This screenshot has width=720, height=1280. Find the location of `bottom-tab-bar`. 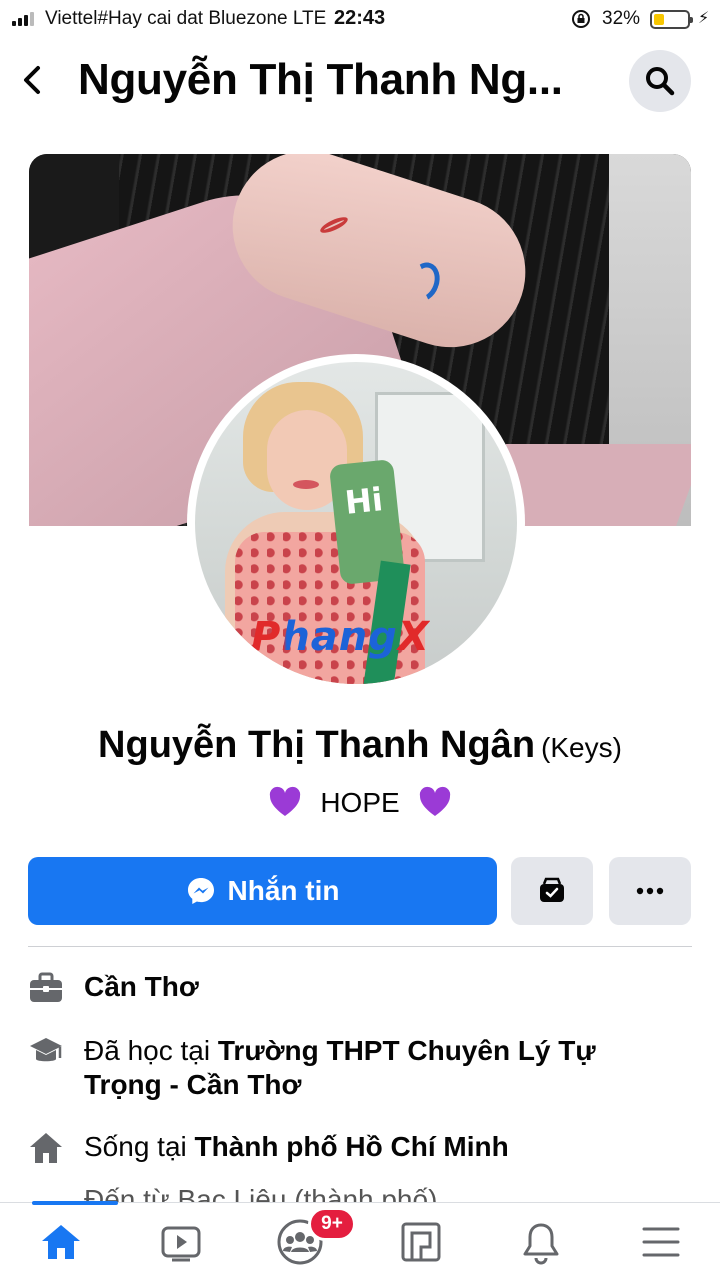

bottom-tab-bar is located at coordinates (360, 1240).